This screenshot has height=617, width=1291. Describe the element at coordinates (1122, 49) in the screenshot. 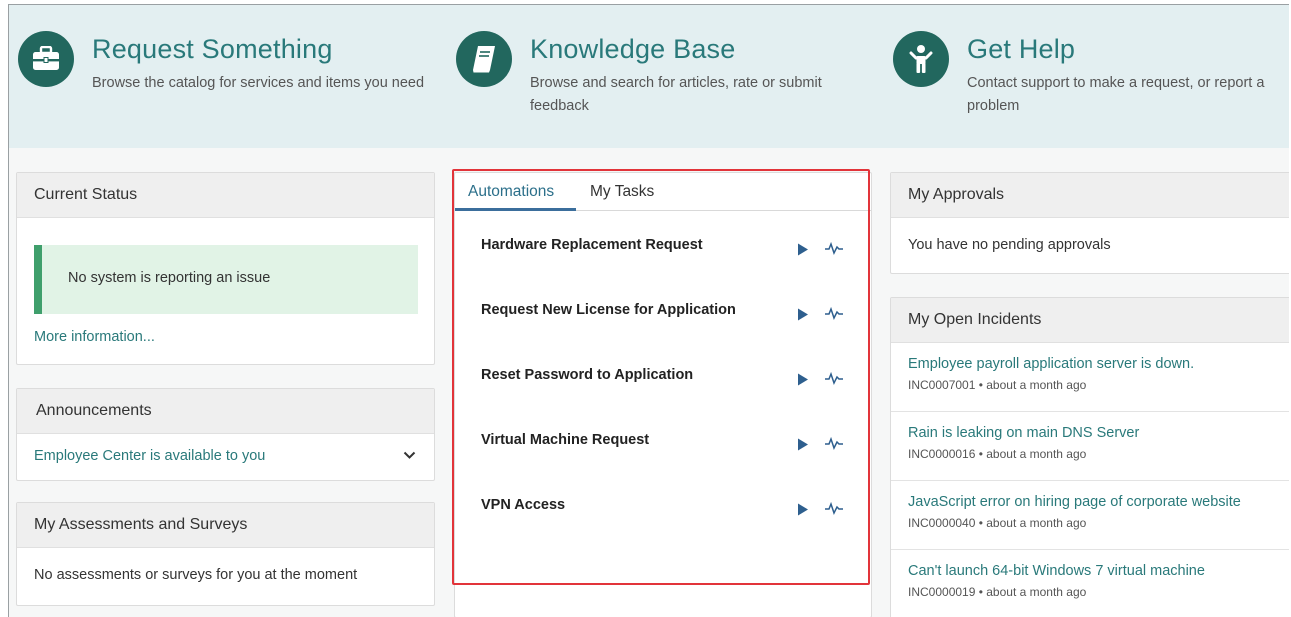

I see `hero-title-help: Get Help` at that location.